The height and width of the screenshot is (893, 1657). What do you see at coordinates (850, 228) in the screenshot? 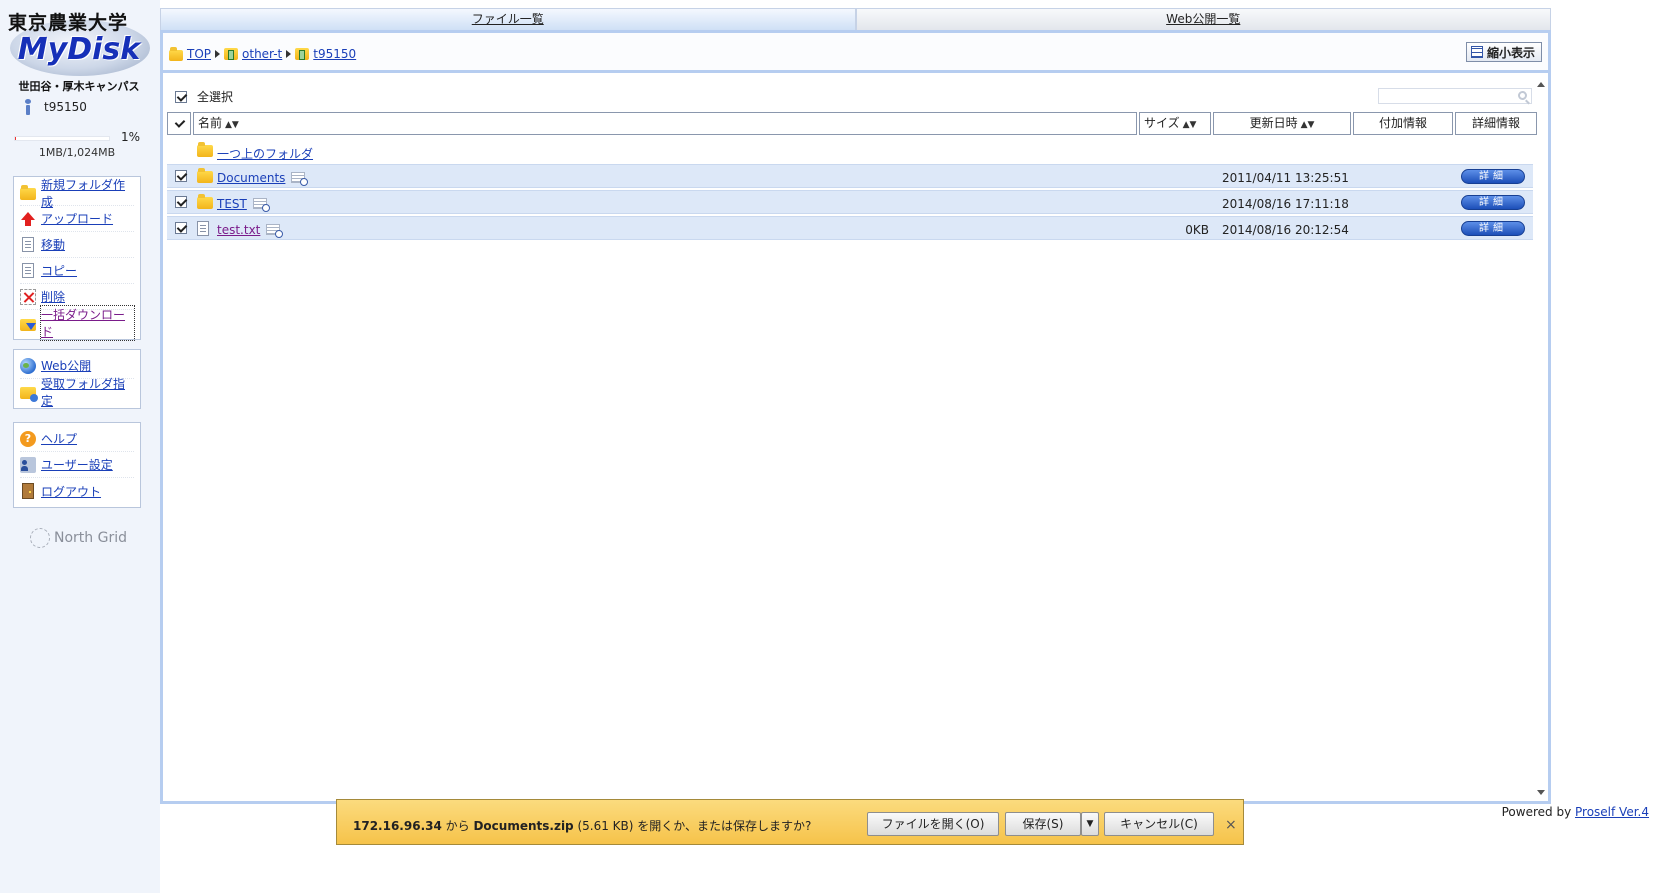
I see `table-row: test.txt 0KB 2014/08/16 20:12:54 詳細` at bounding box center [850, 228].